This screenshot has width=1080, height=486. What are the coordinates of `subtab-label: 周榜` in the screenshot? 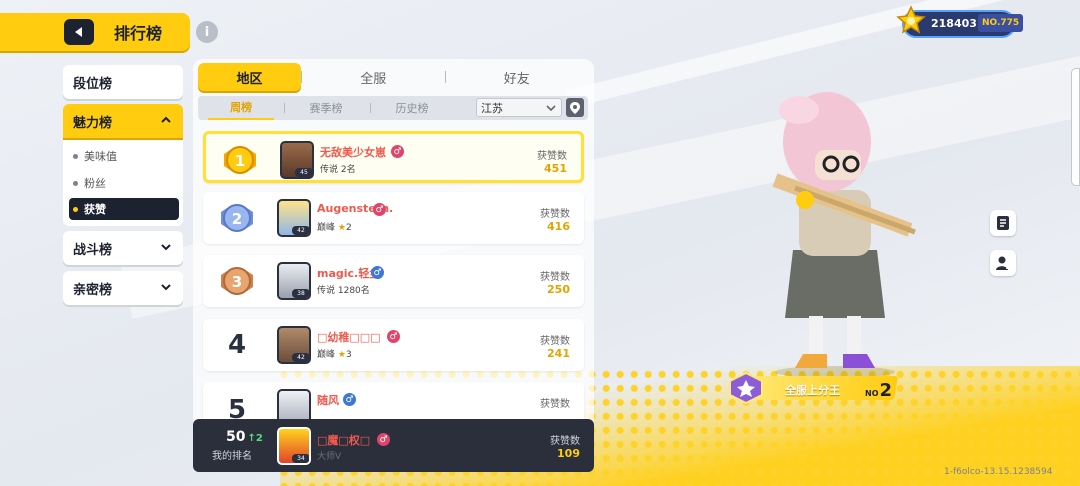 It's located at (241, 107).